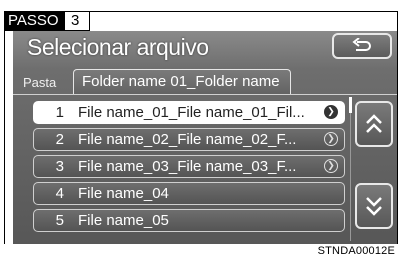  Describe the element at coordinates (397, 127) in the screenshot. I see `frame-border-right` at that location.